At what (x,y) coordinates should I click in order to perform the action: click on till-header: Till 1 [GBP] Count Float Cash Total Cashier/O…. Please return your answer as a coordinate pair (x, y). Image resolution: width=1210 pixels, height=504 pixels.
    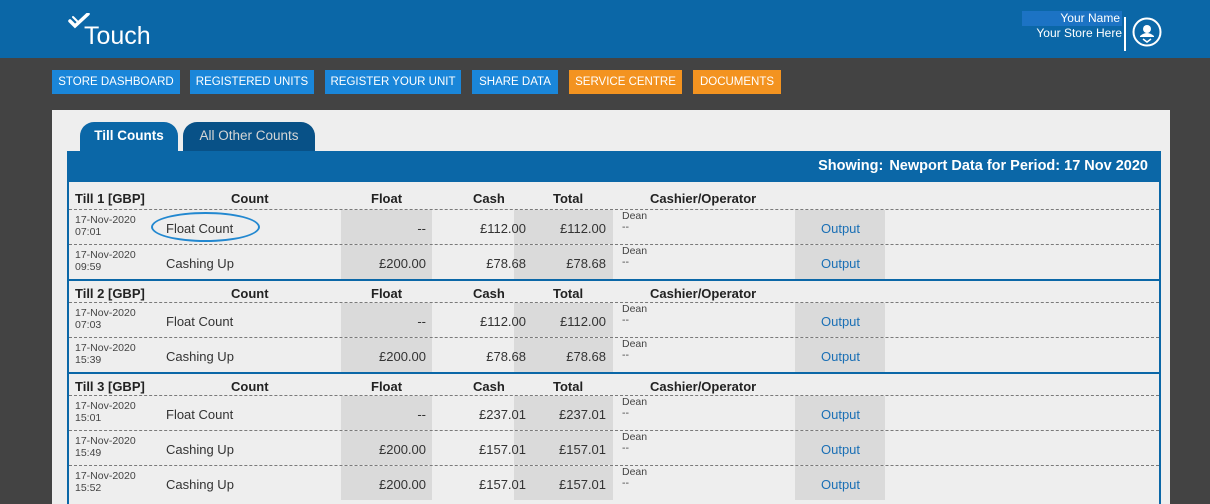
    Looking at the image, I should click on (614, 197).